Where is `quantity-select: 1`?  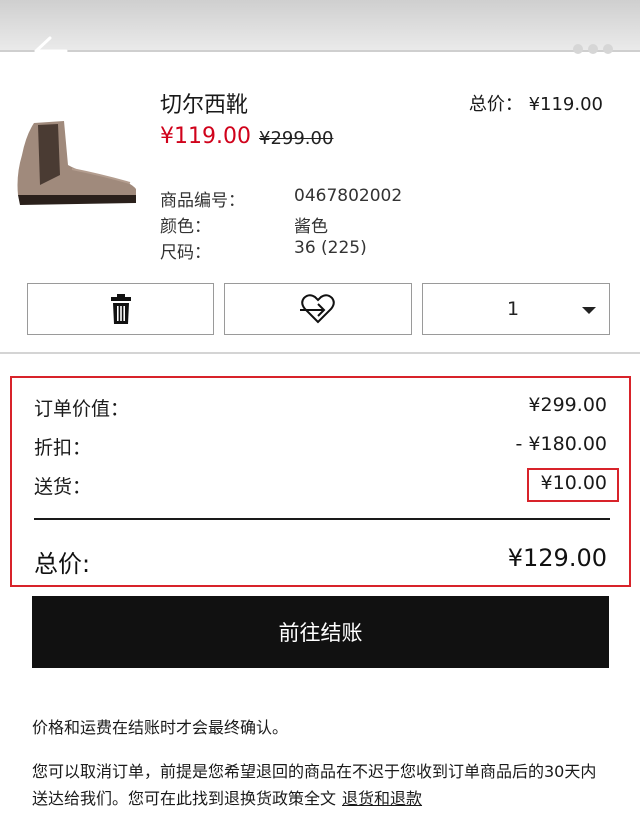 quantity-select: 1 is located at coordinates (516, 309).